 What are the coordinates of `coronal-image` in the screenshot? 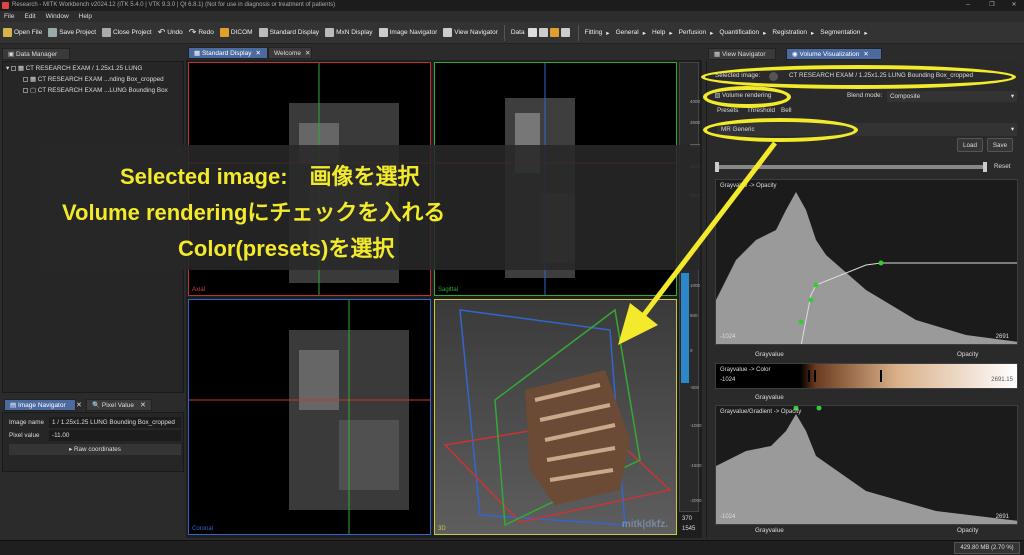 It's located at (309, 417).